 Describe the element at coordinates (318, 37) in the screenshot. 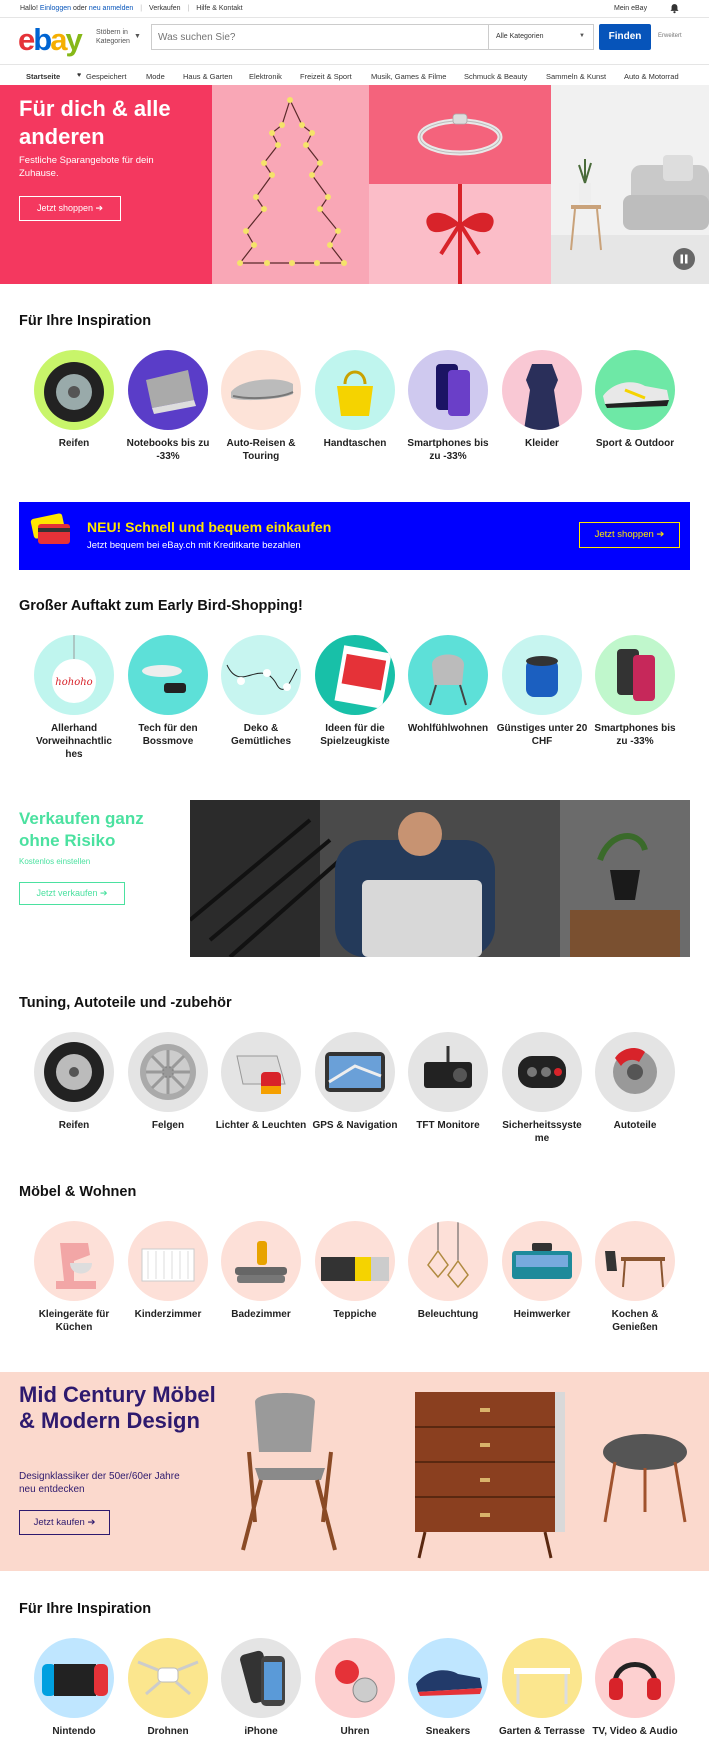

I see `search-input` at that location.